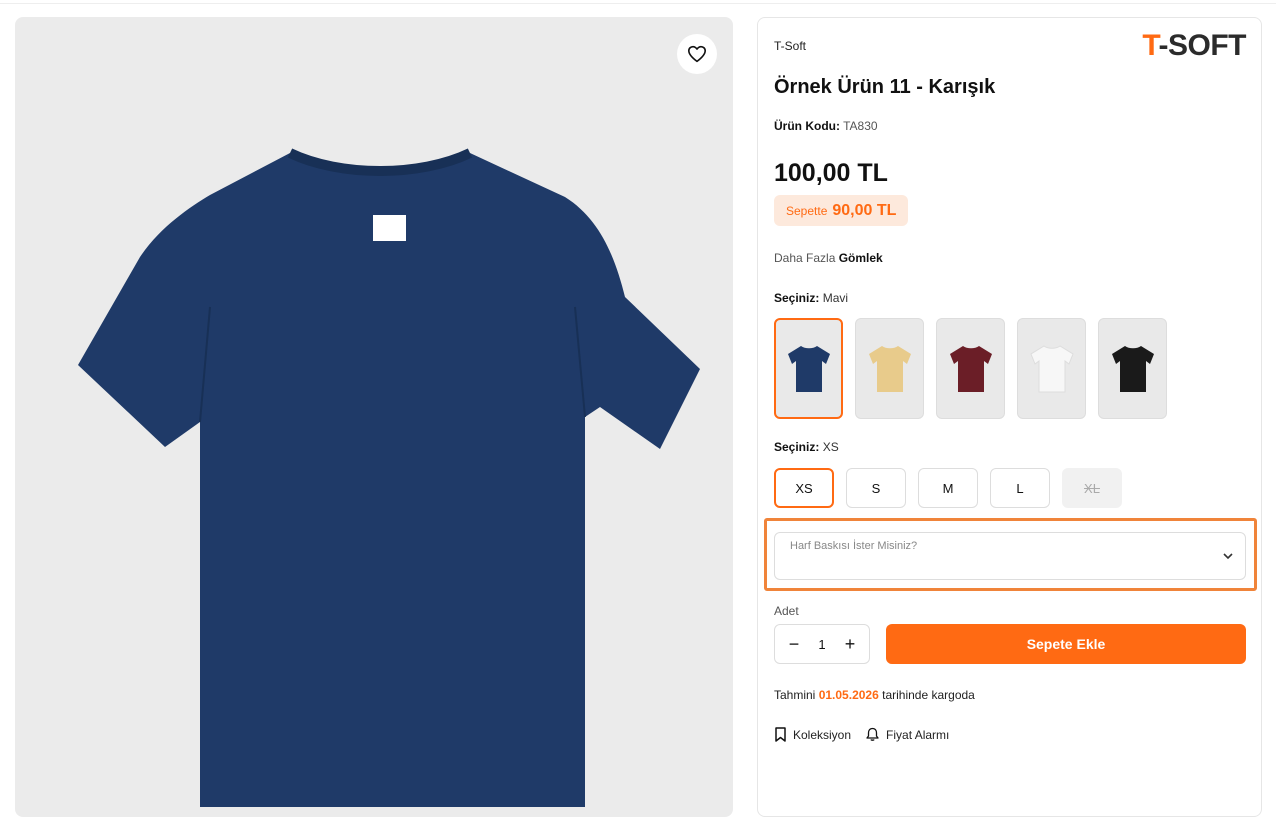 This screenshot has height=817, width=1276. What do you see at coordinates (1092, 488) in the screenshot?
I see `size-option-xl: XL` at bounding box center [1092, 488].